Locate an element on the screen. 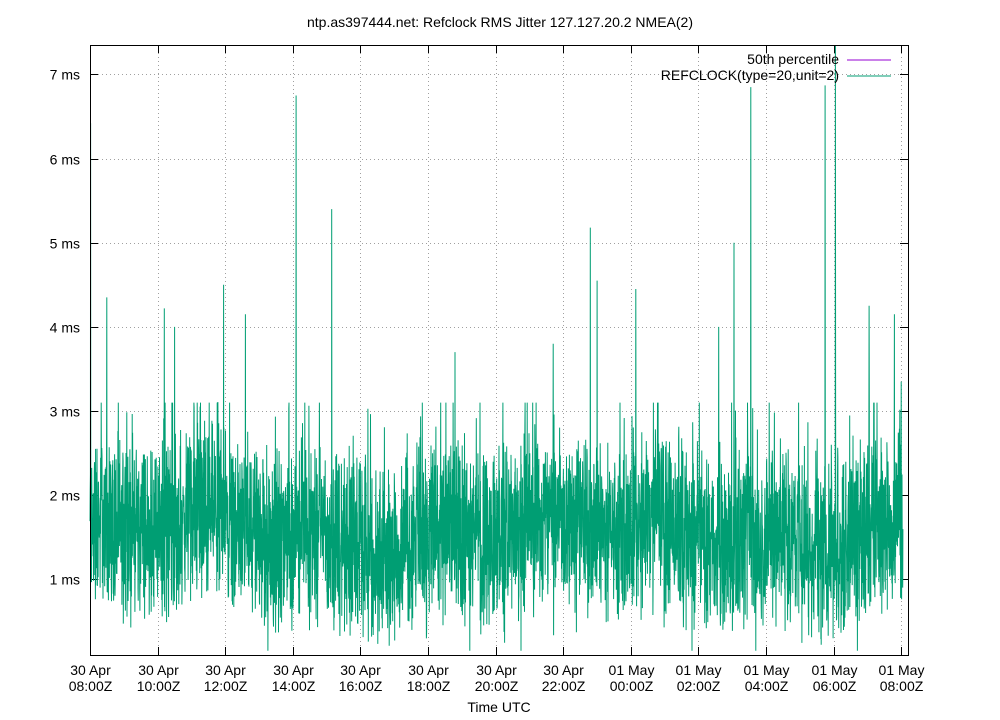 This screenshot has height=720, width=1000. x-tick-label-time: 16:00Z is located at coordinates (361, 686).